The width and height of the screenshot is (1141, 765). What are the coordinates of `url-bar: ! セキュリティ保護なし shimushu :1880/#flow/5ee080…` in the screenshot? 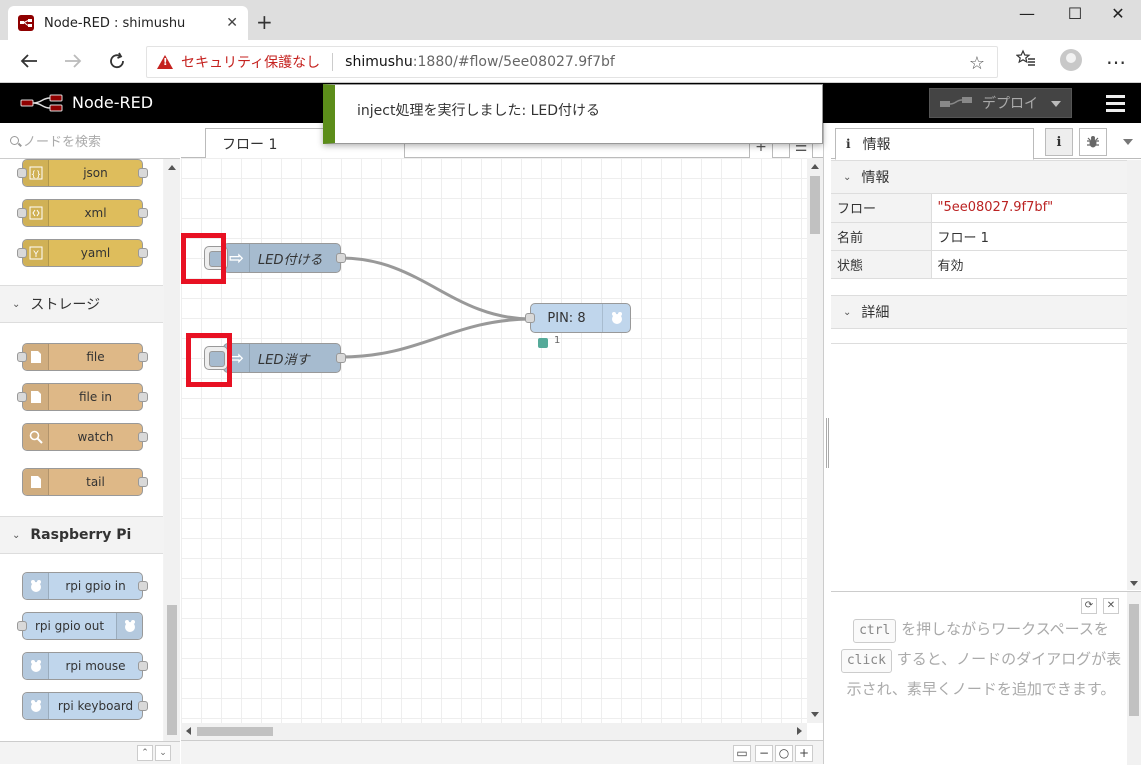 It's located at (572, 62).